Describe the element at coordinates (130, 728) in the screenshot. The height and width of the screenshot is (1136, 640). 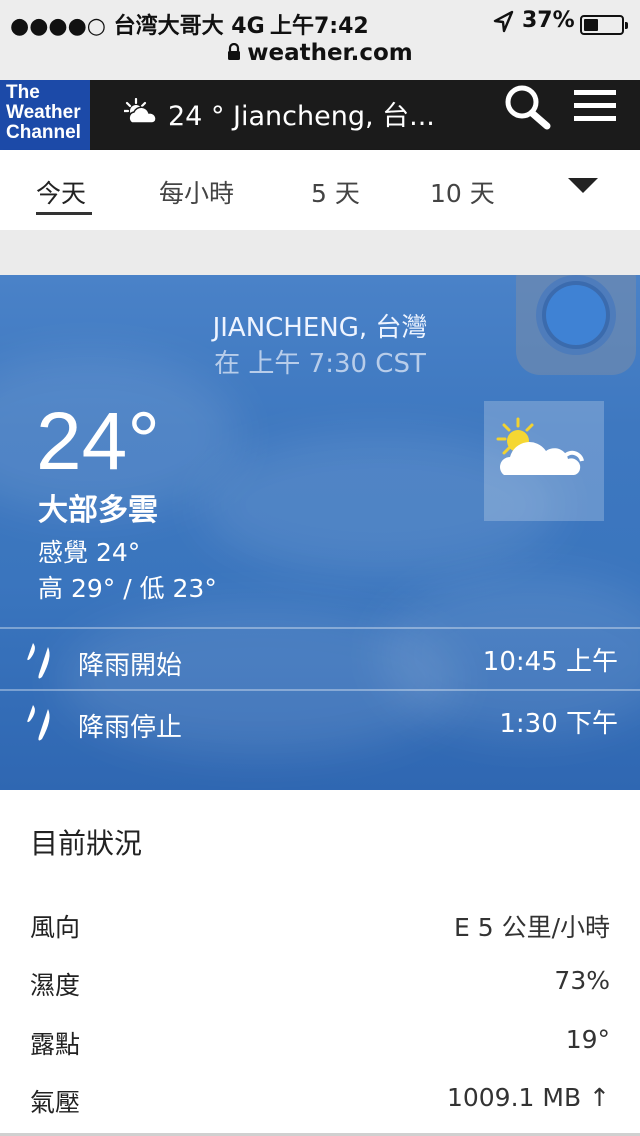
I see `rain-stop-label: 降雨停止` at that location.